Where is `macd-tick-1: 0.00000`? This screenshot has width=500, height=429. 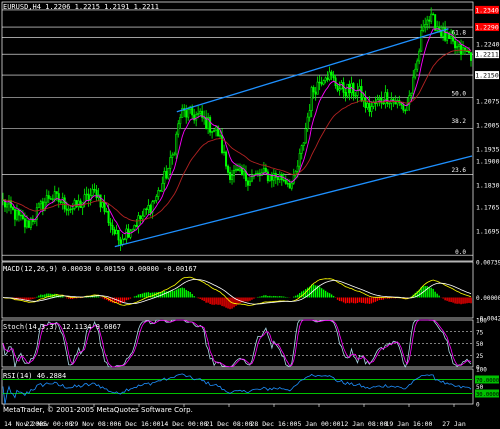
macd-tick-1: 0.00000 is located at coordinates (488, 298).